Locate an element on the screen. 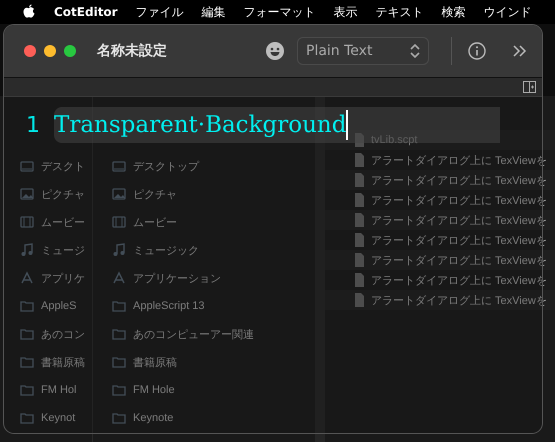  finder-item-label: AppleS is located at coordinates (58, 306).